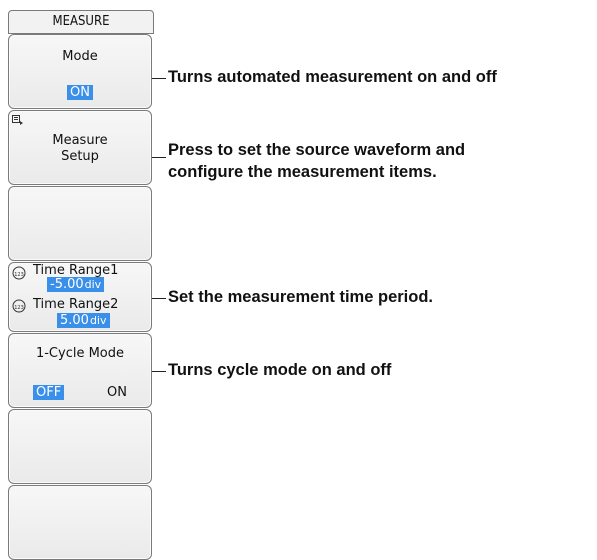  I want to click on menu-icon, so click(17, 120).